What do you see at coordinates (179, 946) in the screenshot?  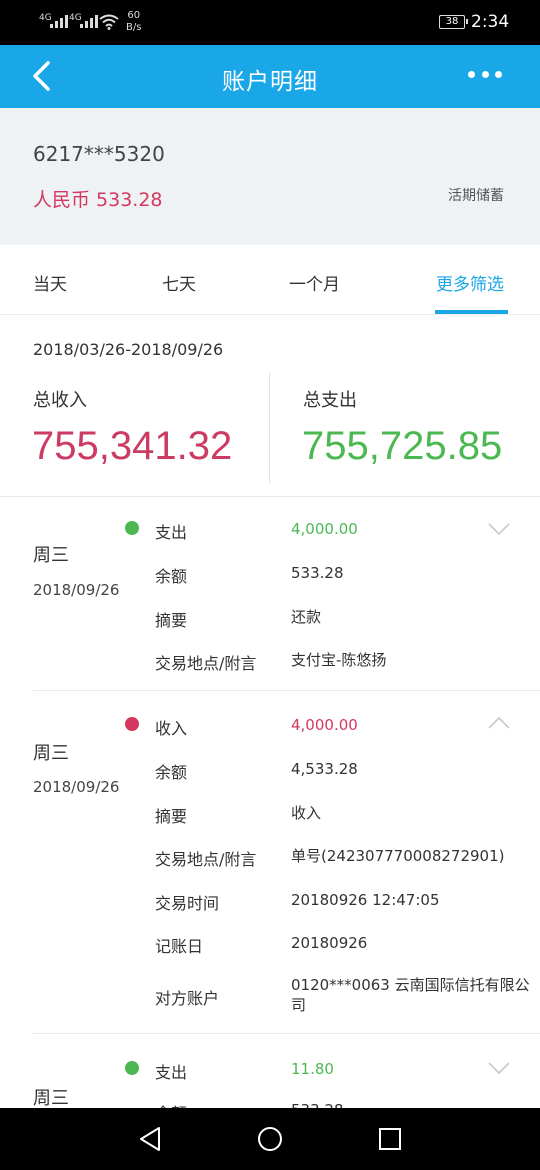 I see `field-label: 记账日` at bounding box center [179, 946].